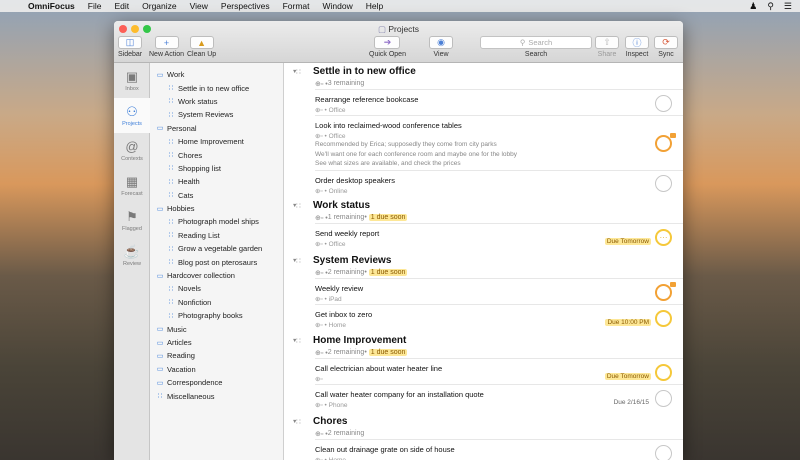  What do you see at coordinates (216, 342) in the screenshot?
I see `sidebar-item-articles: ▭ Articles` at bounding box center [216, 342].